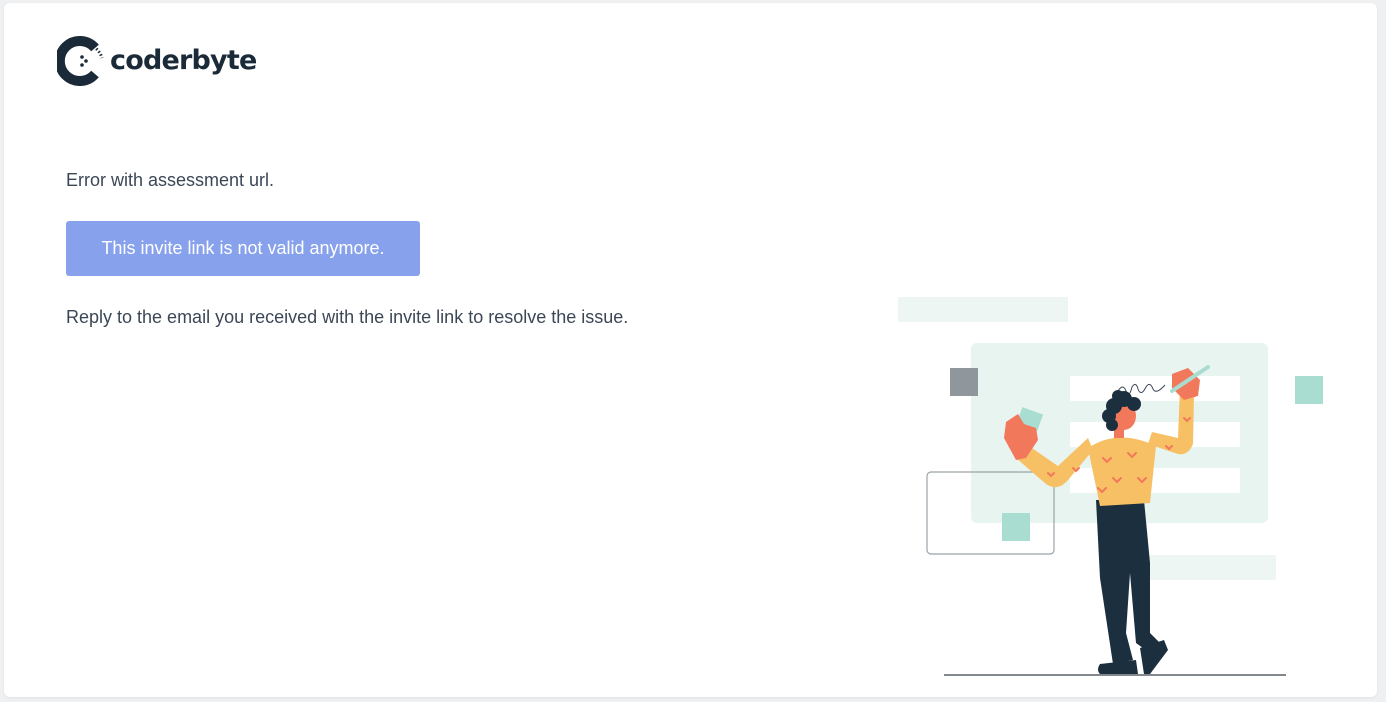 The height and width of the screenshot is (702, 1386). Describe the element at coordinates (983, 309) in the screenshot. I see `top-bar-shape` at that location.